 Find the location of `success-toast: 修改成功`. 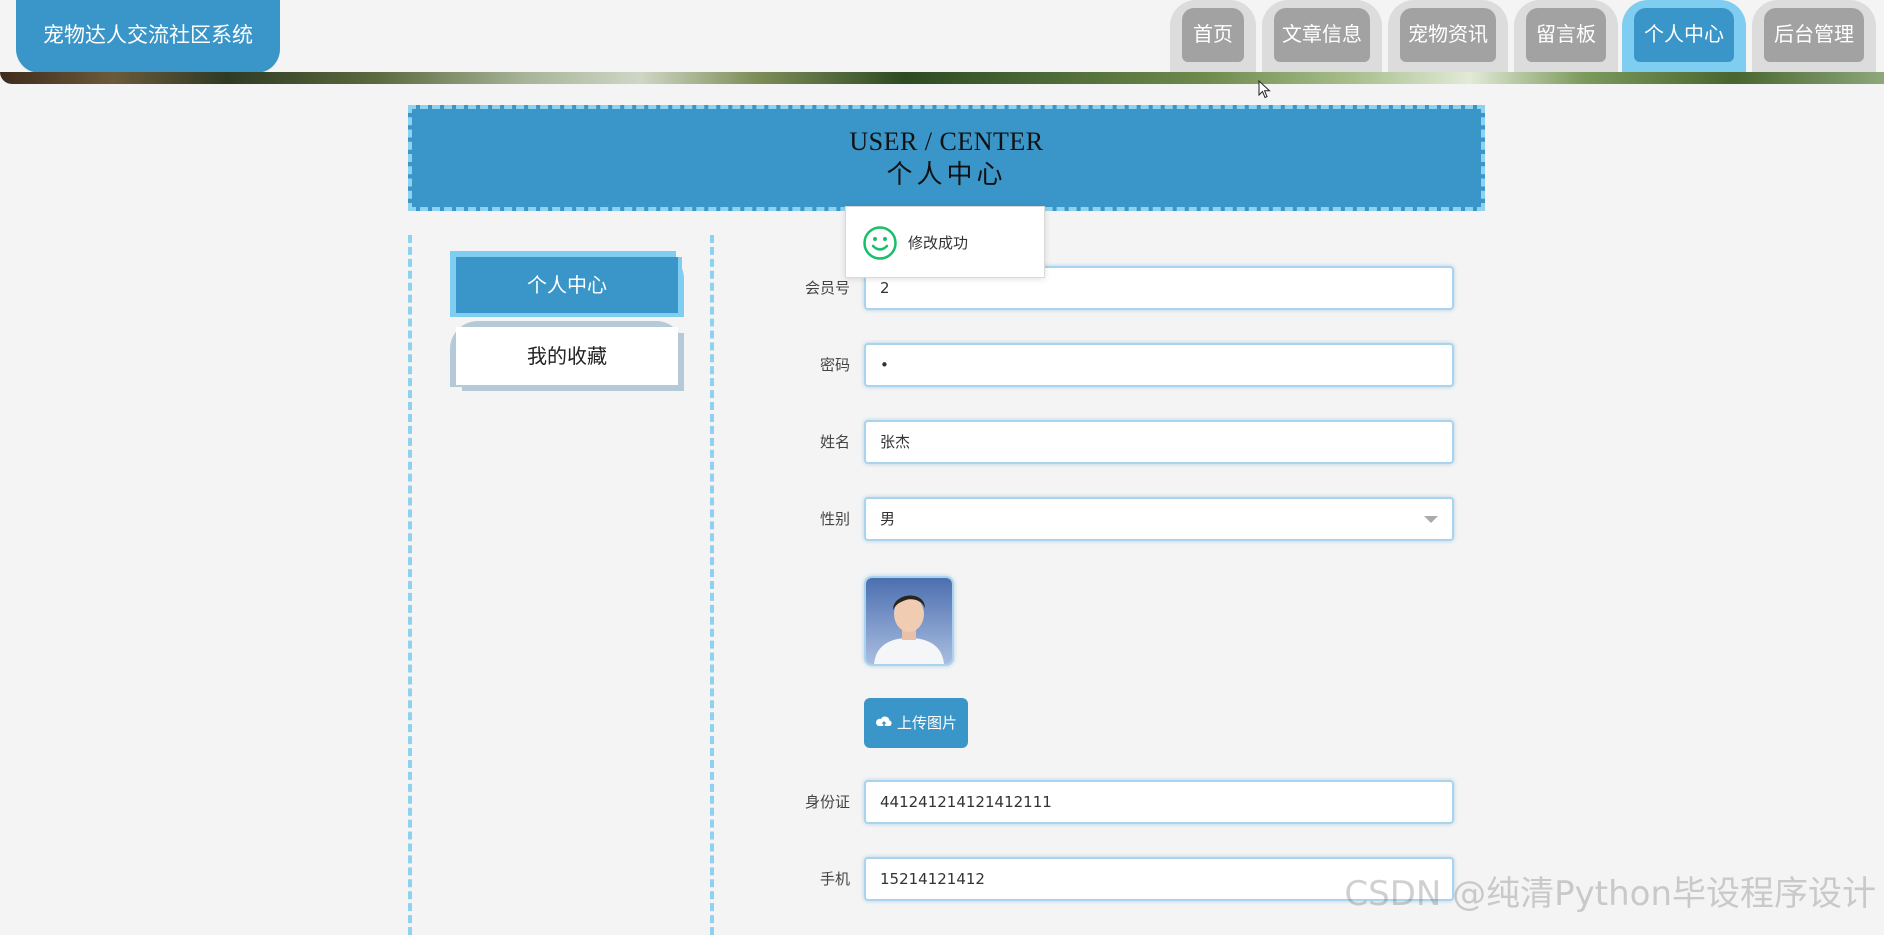

success-toast: 修改成功 is located at coordinates (945, 242).